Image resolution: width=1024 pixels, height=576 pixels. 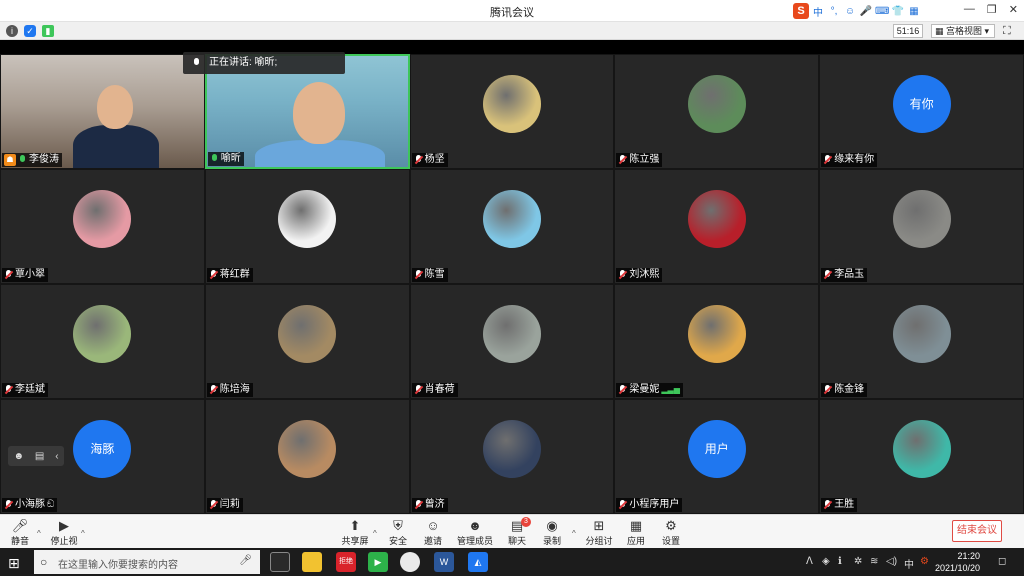 What do you see at coordinates (826, 561) in the screenshot?
I see `tray-security-icon: ◈` at bounding box center [826, 561].